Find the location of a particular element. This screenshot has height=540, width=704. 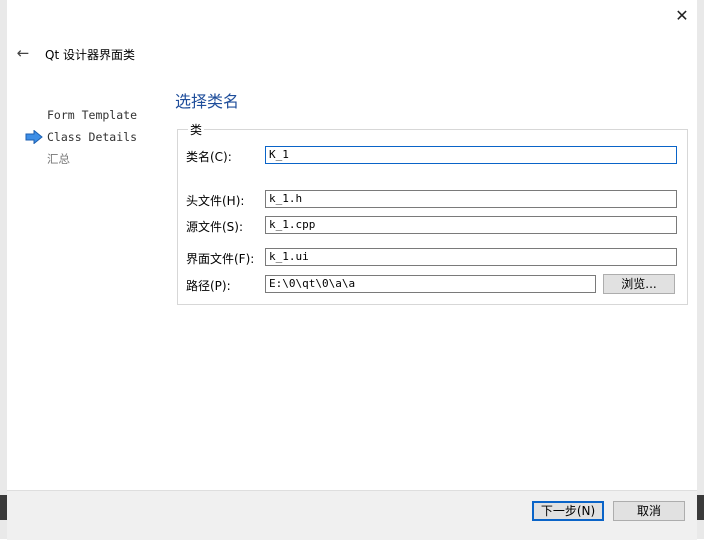

current-step-arrow-icon is located at coordinates (34, 137).